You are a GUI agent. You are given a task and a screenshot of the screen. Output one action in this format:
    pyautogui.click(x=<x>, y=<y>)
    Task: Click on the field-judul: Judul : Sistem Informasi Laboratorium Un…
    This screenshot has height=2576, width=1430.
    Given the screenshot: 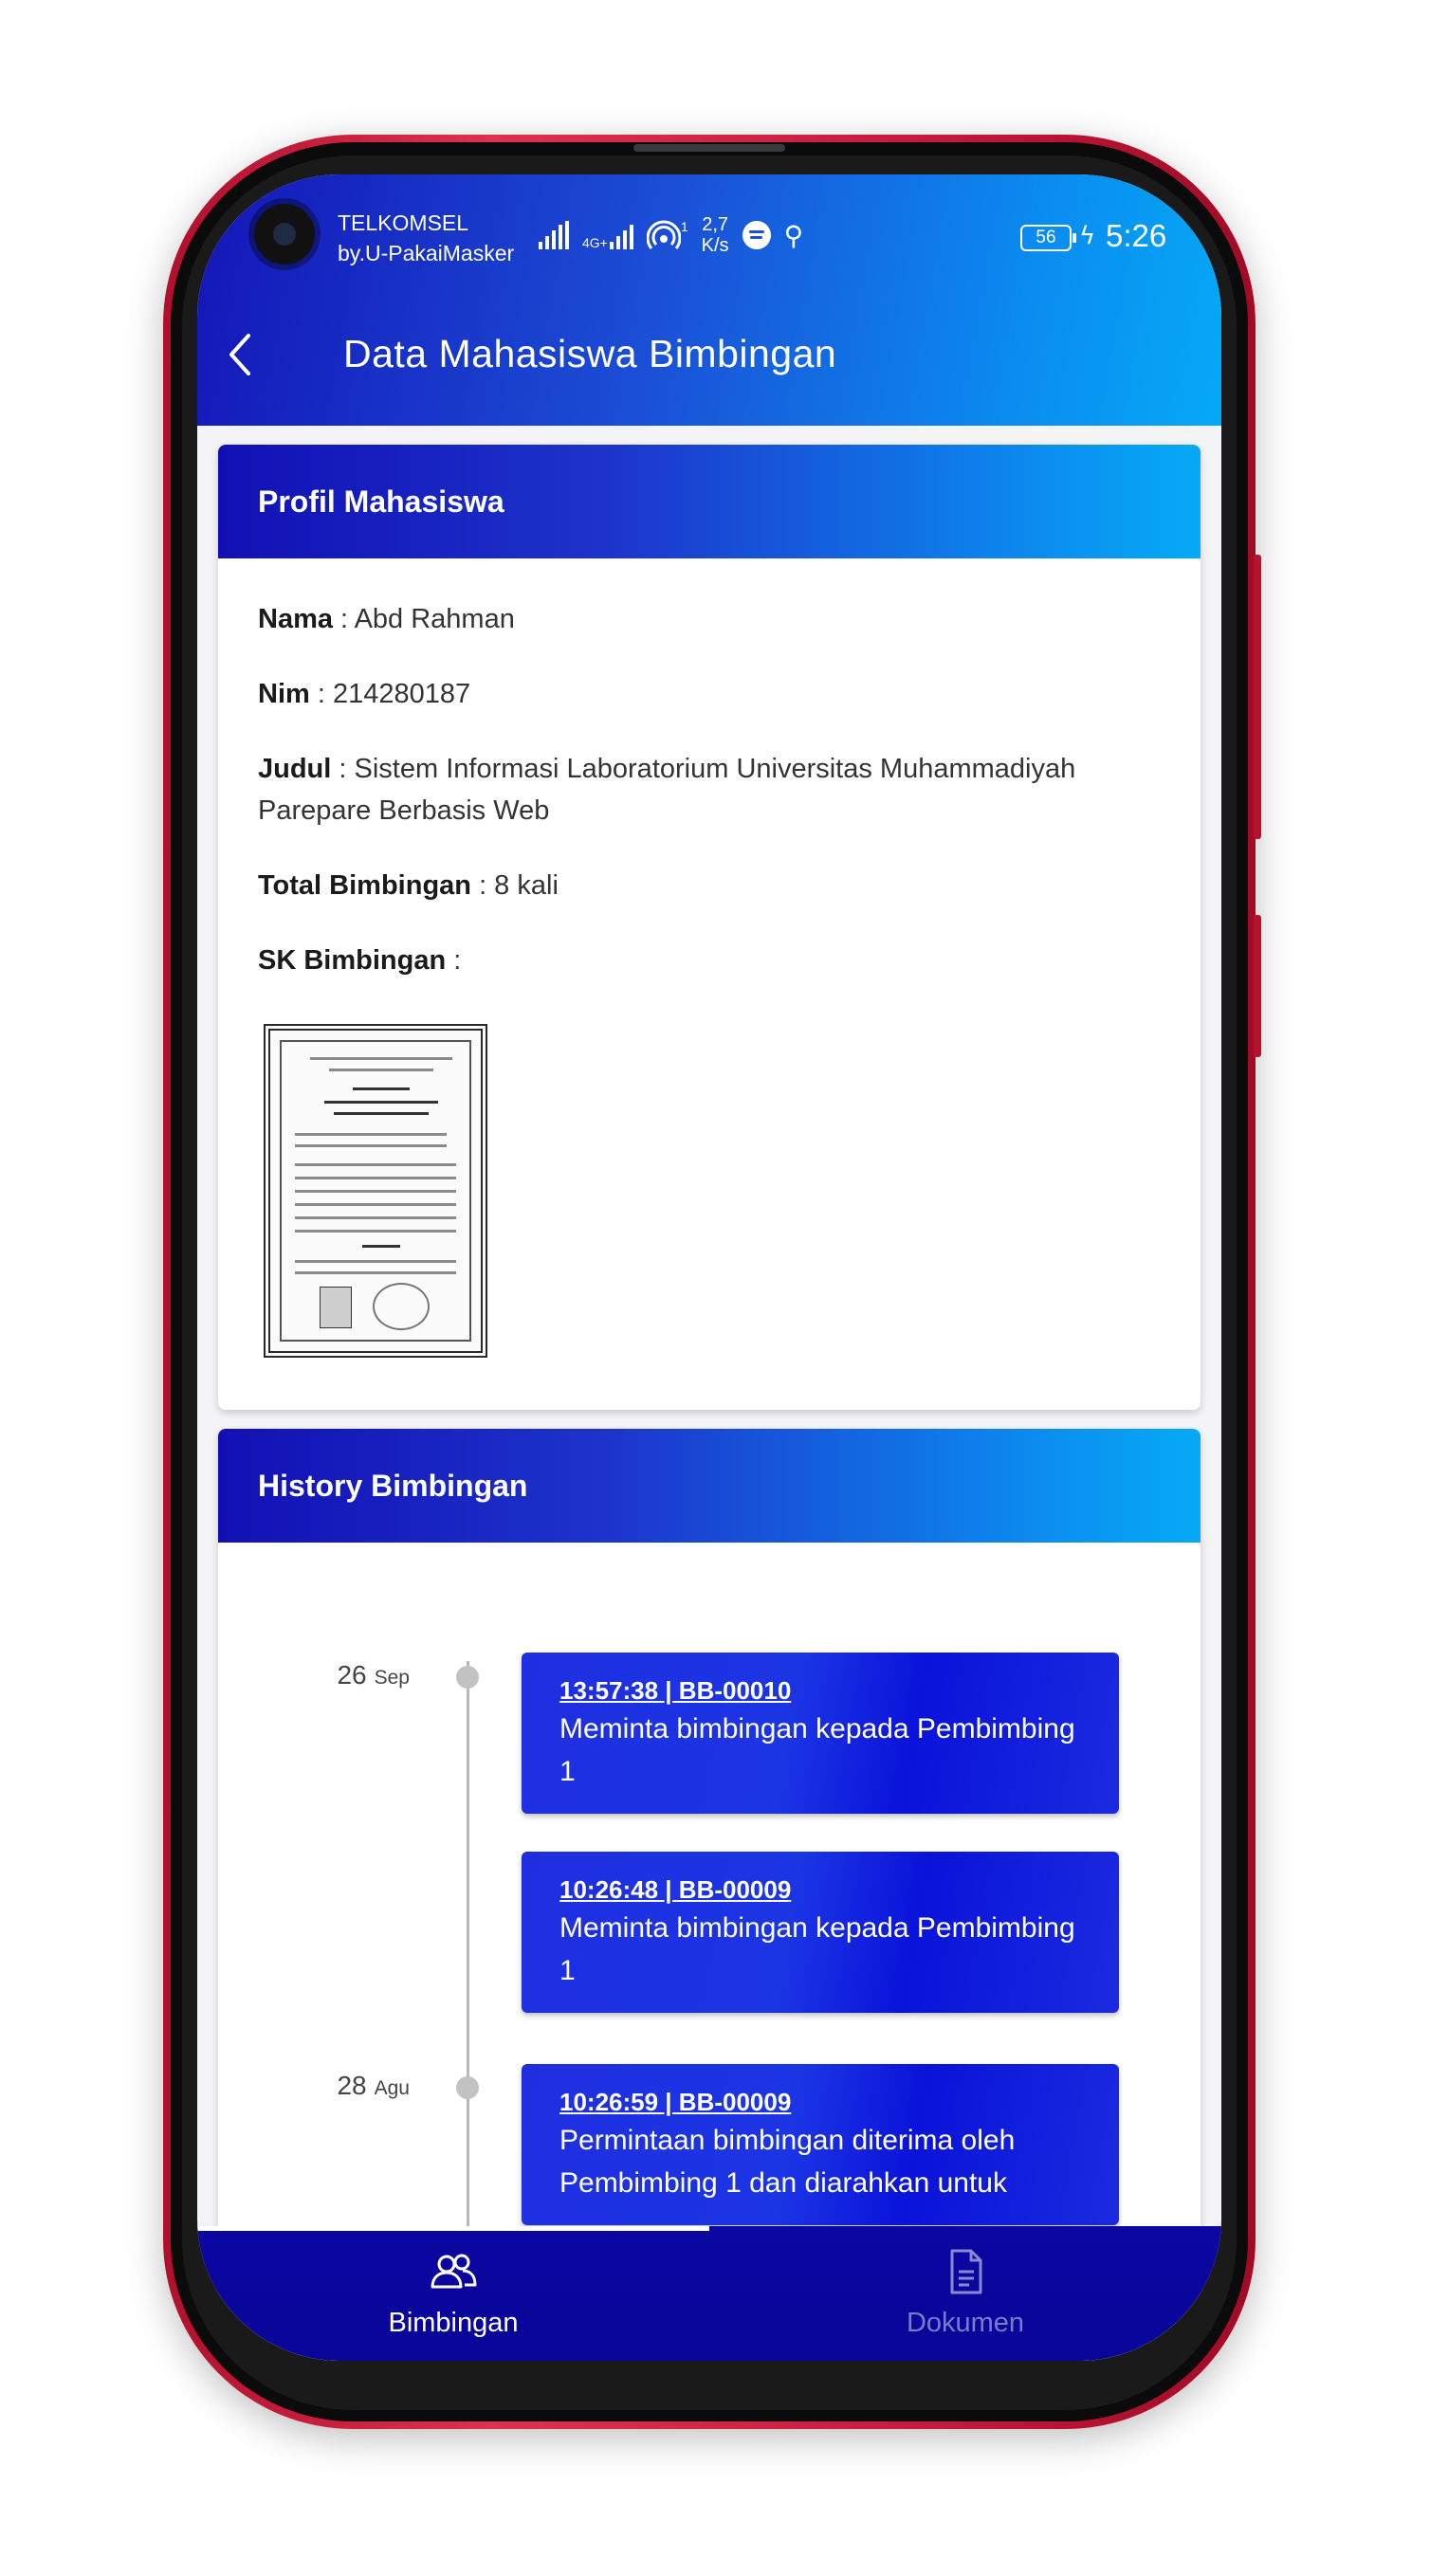 What is the action you would take?
    pyautogui.click(x=667, y=790)
    